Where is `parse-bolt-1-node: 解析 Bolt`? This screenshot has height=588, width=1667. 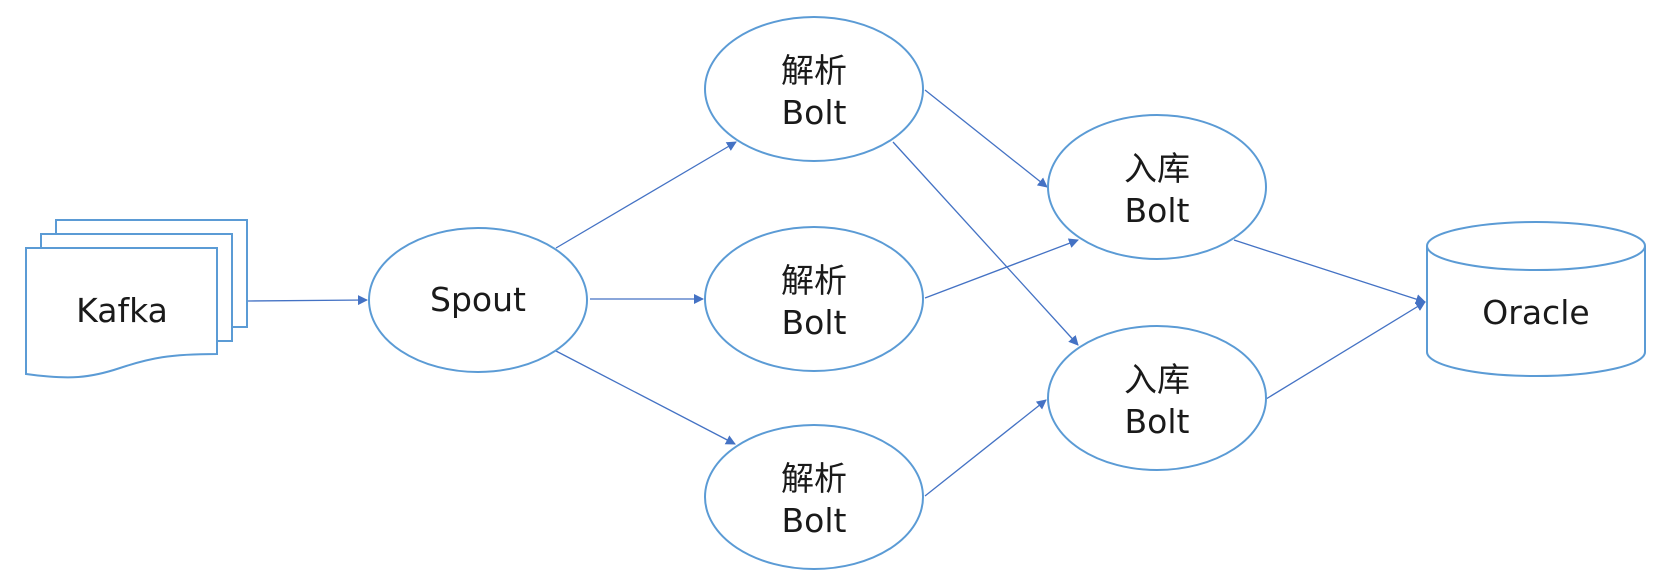
parse-bolt-1-node: 解析 Bolt is located at coordinates (814, 89).